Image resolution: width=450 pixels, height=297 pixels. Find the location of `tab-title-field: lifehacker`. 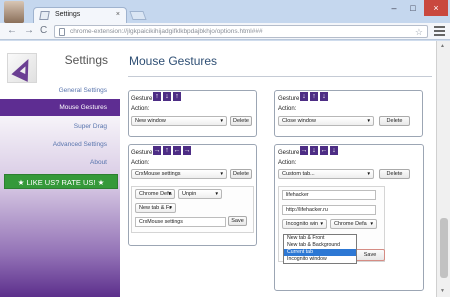

tab-title-field: lifehacker is located at coordinates (329, 195).